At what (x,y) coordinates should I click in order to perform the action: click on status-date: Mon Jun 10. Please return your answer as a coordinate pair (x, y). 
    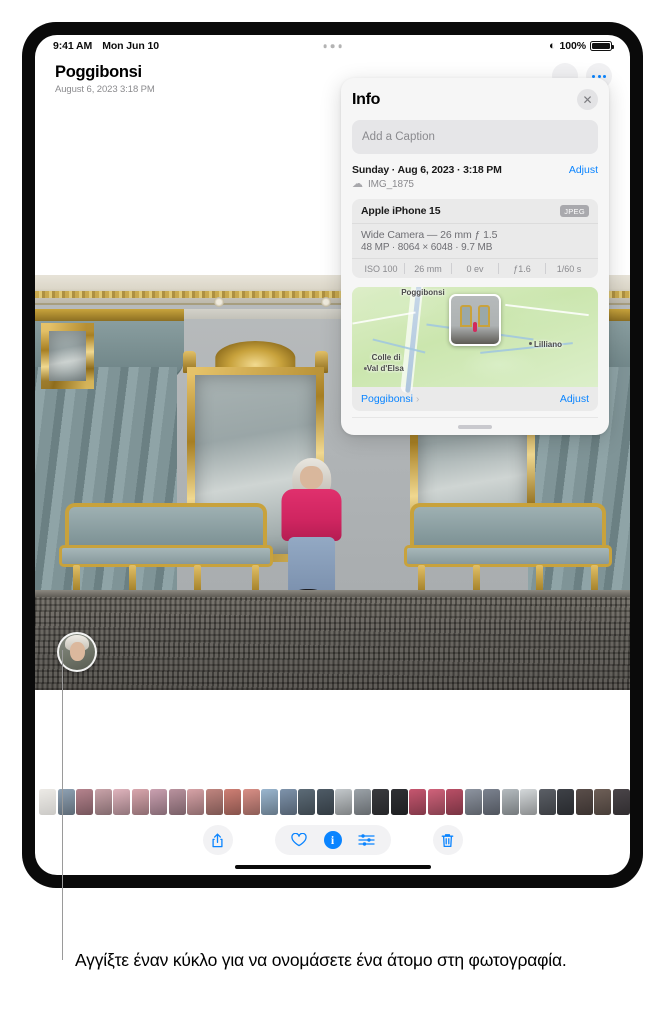
    Looking at the image, I should click on (130, 46).